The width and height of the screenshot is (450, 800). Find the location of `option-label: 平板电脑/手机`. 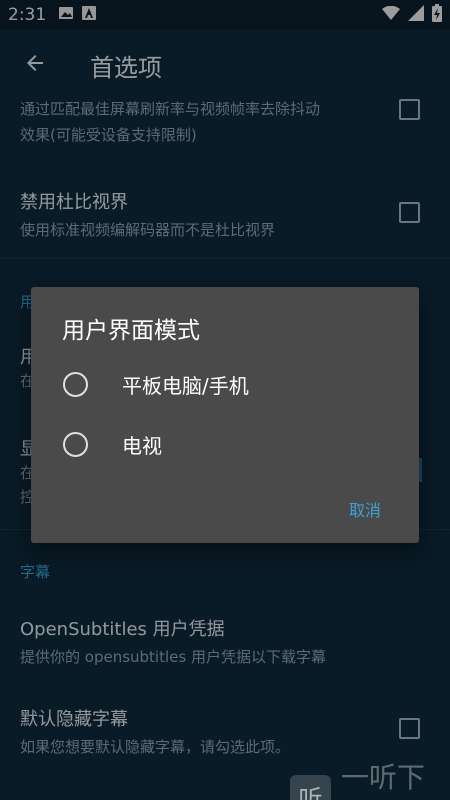

option-label: 平板电脑/手机 is located at coordinates (185, 386).